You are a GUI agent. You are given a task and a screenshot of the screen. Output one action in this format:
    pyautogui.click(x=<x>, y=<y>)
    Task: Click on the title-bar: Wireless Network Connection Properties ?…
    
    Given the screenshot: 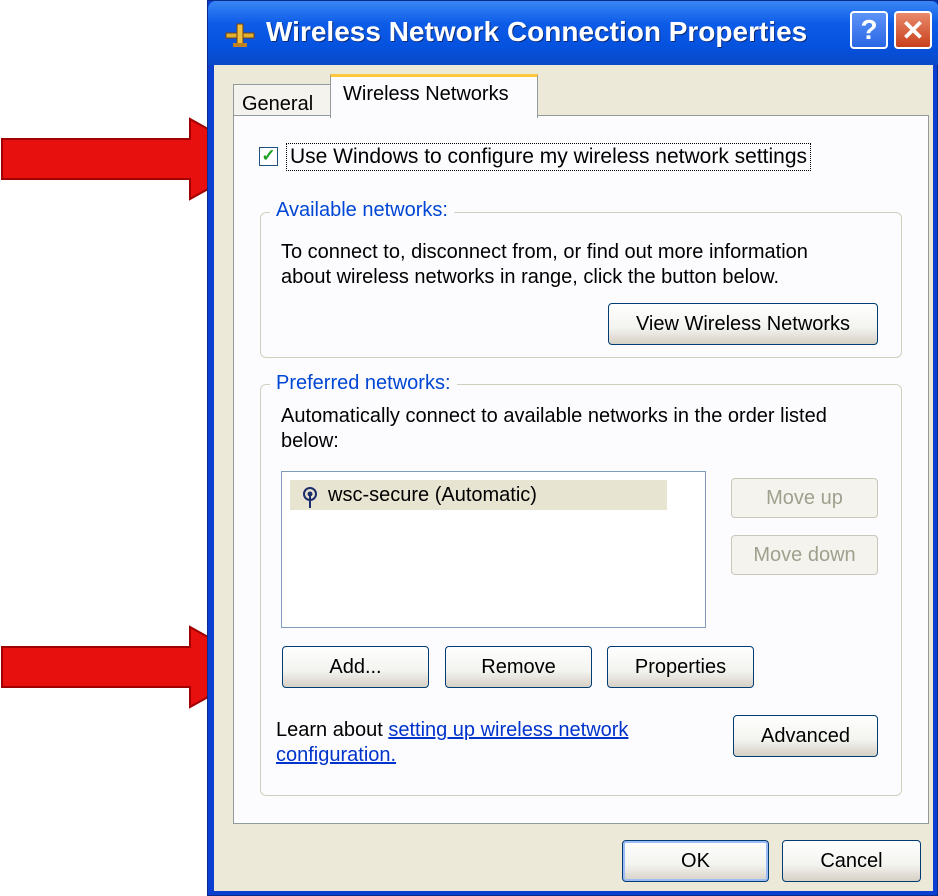 What is the action you would take?
    pyautogui.click(x=573, y=33)
    